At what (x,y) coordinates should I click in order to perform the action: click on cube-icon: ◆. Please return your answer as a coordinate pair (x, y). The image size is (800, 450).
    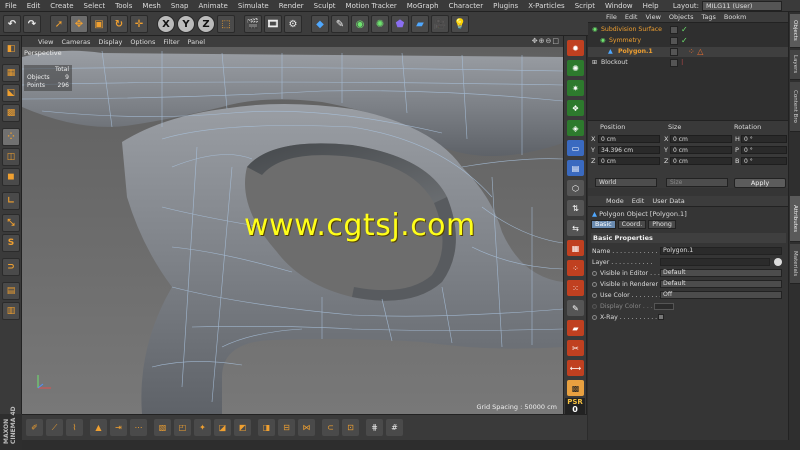
    Looking at the image, I should click on (320, 24).